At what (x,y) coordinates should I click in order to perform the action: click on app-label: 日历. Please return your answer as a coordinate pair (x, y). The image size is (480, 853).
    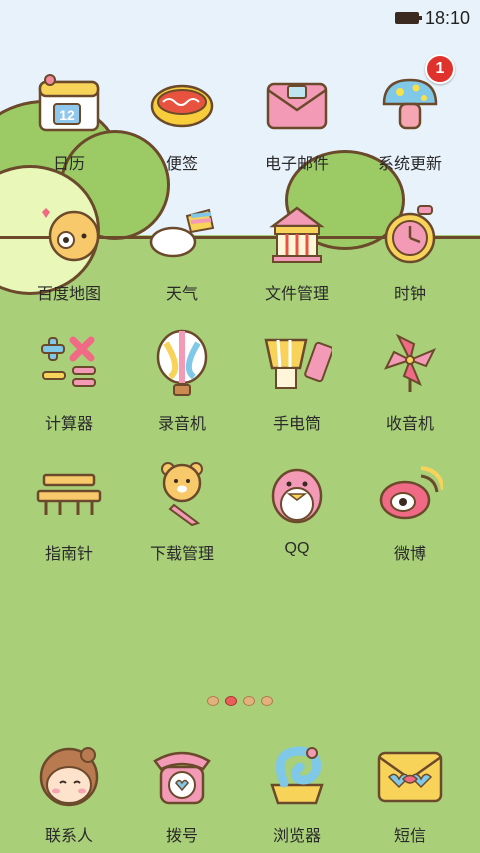
    Looking at the image, I should click on (68, 164).